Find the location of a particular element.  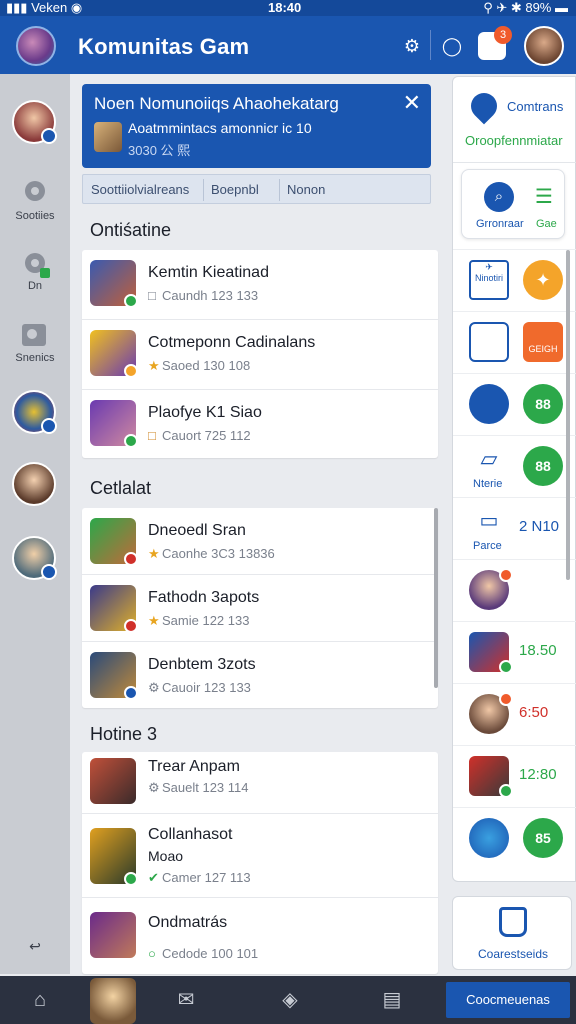

profile-avatar is located at coordinates (544, 46).